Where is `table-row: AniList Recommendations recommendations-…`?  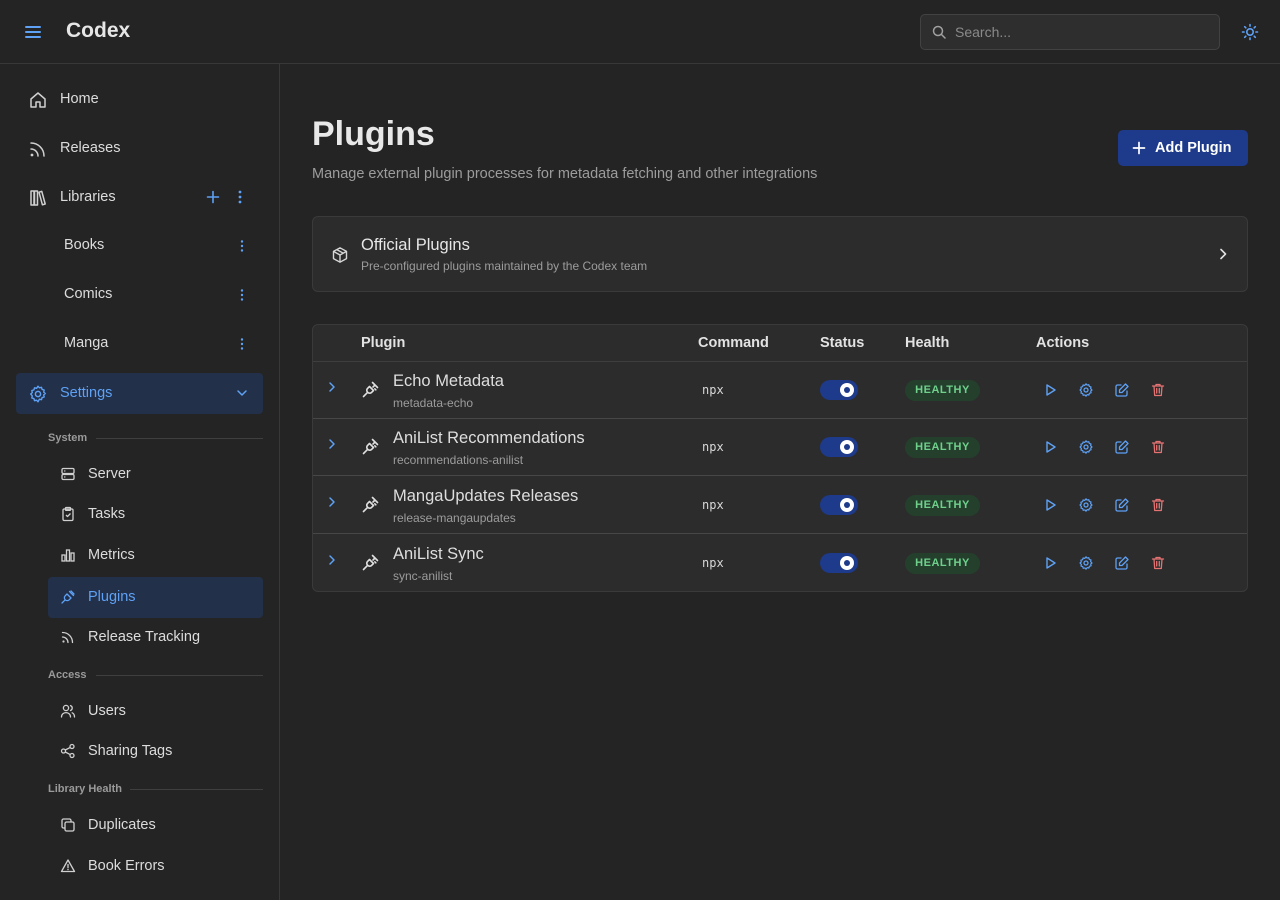
table-row: AniList Recommendations recommendations-… is located at coordinates (780, 447).